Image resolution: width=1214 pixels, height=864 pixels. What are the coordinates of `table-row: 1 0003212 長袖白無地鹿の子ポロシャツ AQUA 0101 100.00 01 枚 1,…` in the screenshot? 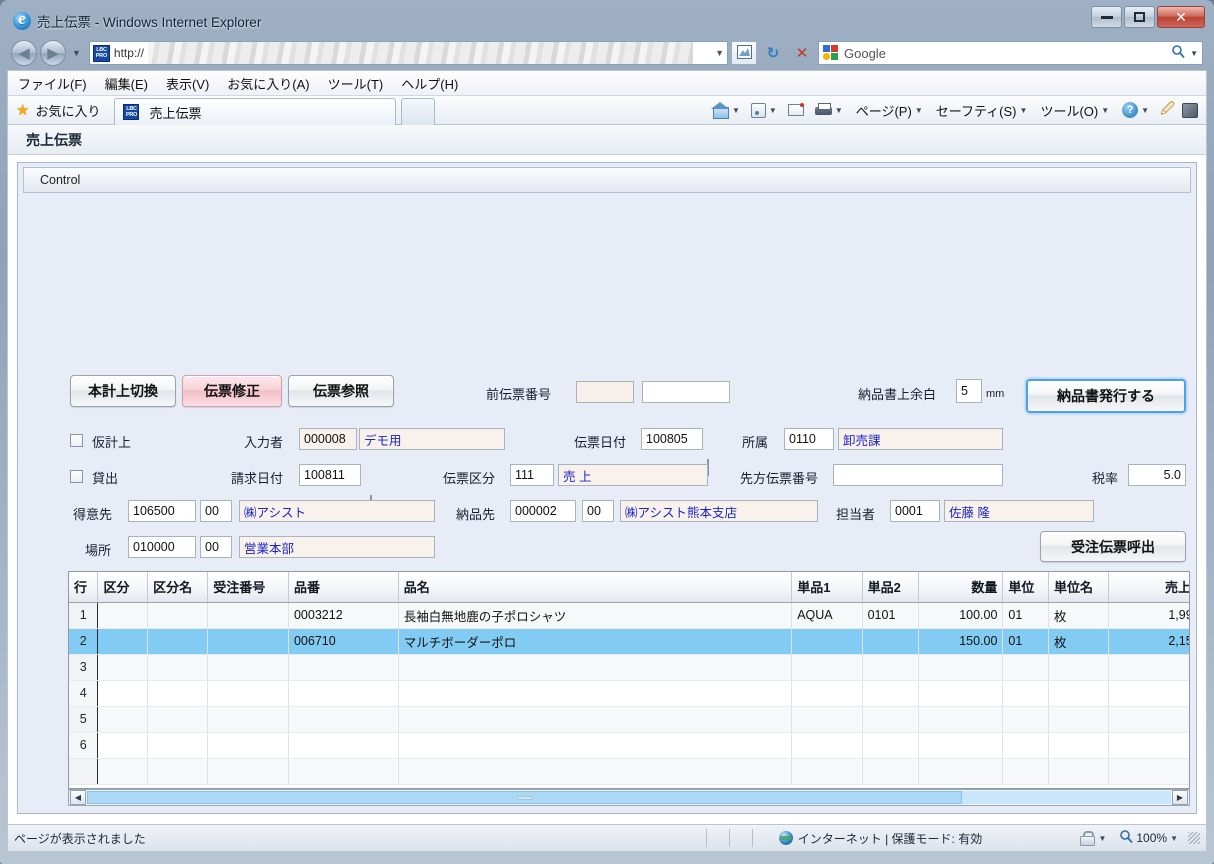 It's located at (629, 615).